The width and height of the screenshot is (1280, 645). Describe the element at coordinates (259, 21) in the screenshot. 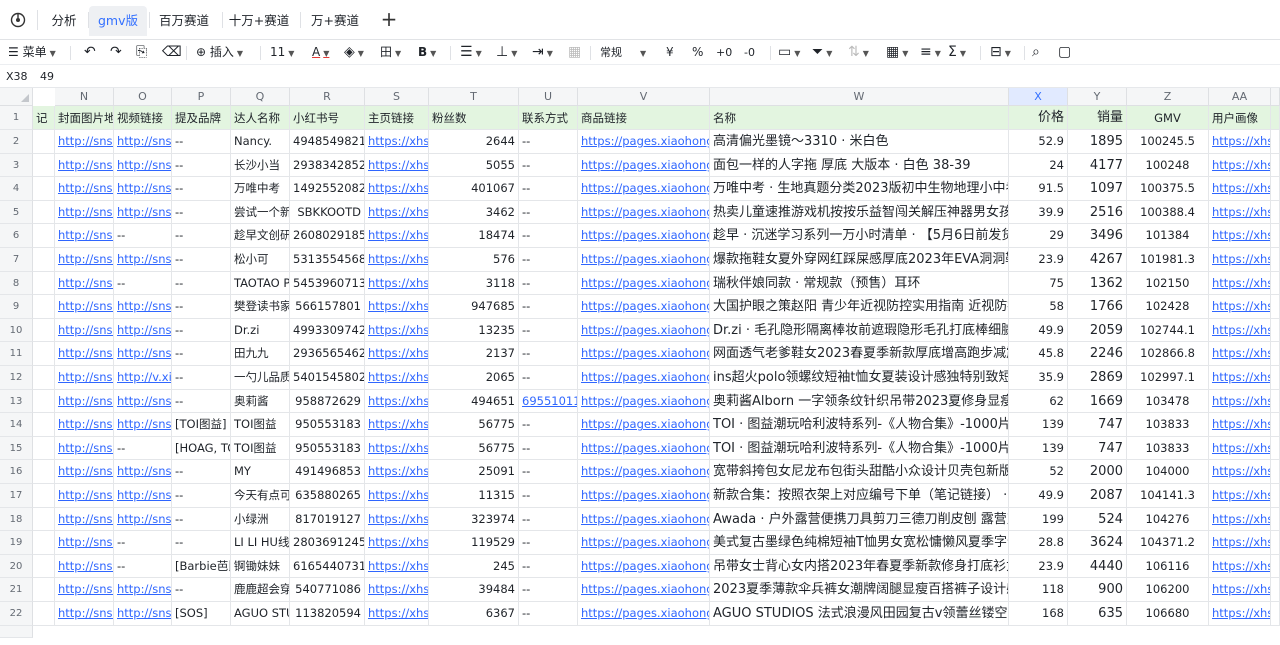

I see `tab-3: 十万+赛道` at that location.